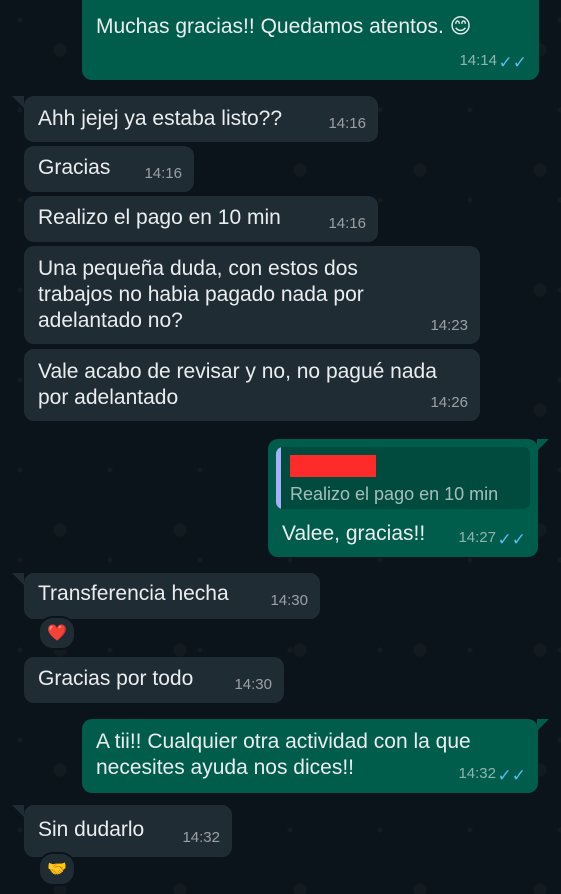 The image size is (561, 894). Describe the element at coordinates (57, 633) in the screenshot. I see `heart-reaction-icon: ❤️` at that location.